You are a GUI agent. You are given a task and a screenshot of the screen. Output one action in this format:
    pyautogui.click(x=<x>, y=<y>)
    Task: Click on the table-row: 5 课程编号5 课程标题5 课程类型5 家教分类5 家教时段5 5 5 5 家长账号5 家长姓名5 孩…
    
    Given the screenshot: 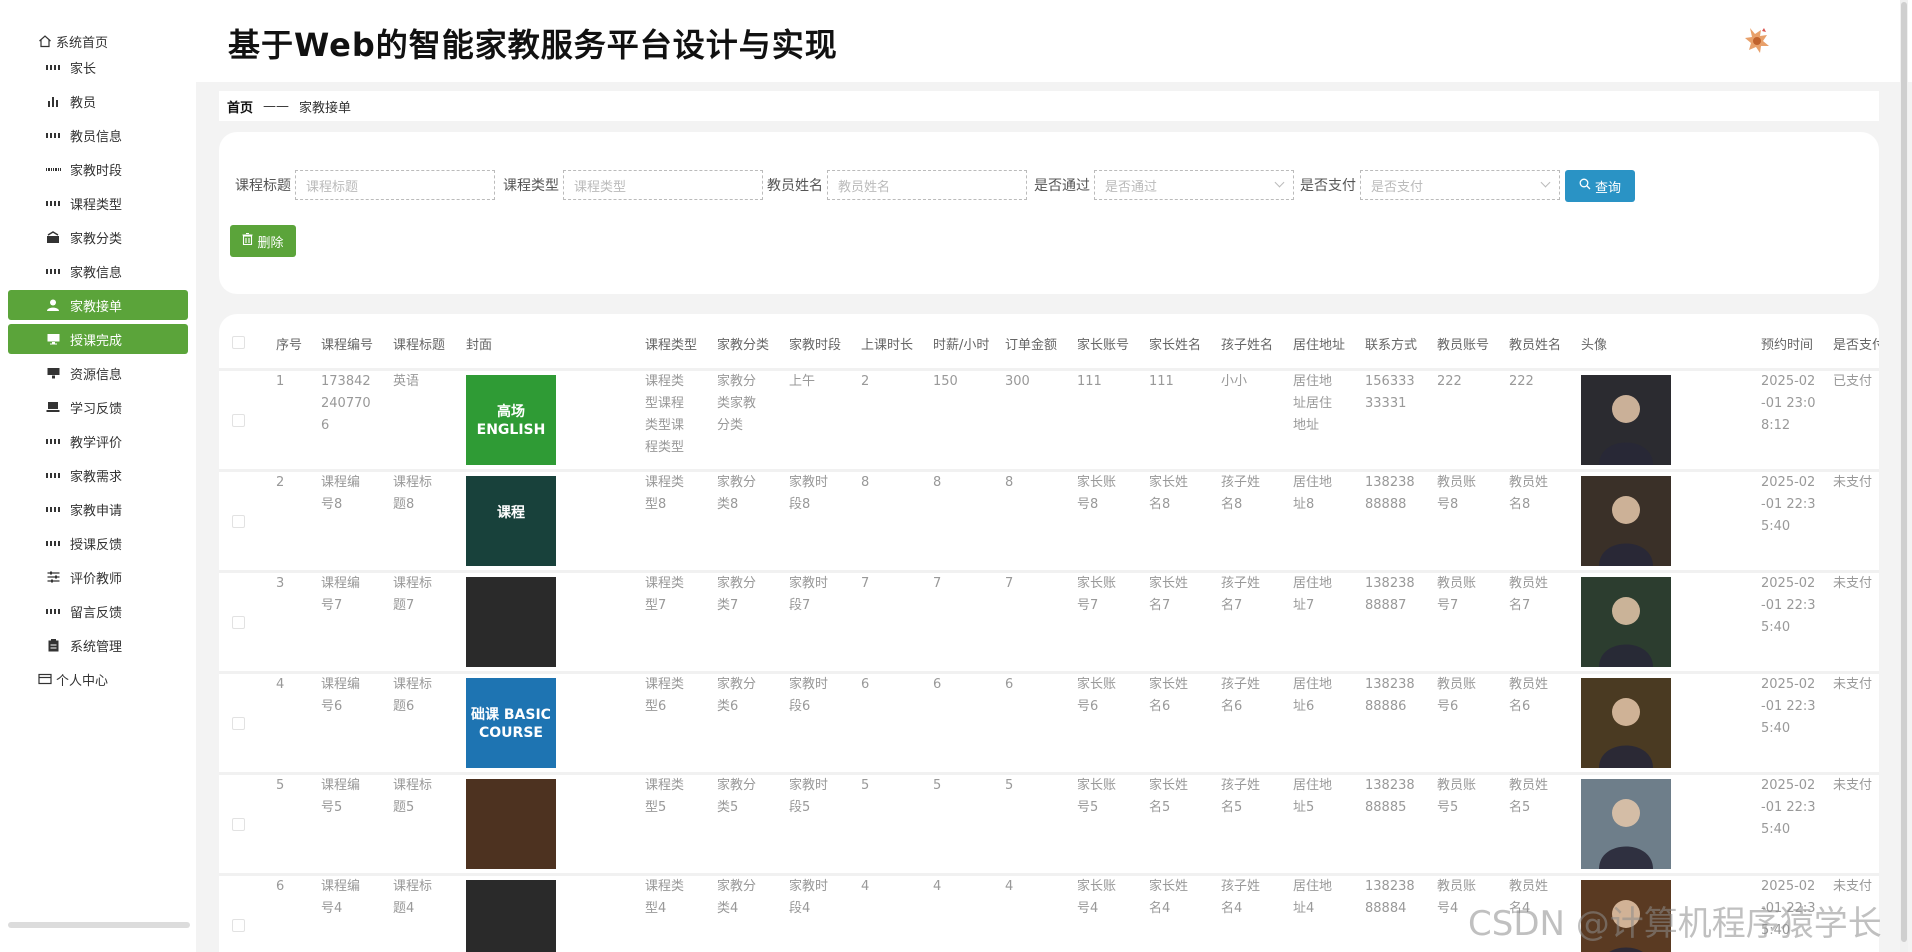 What is the action you would take?
    pyautogui.click(x=1049, y=821)
    